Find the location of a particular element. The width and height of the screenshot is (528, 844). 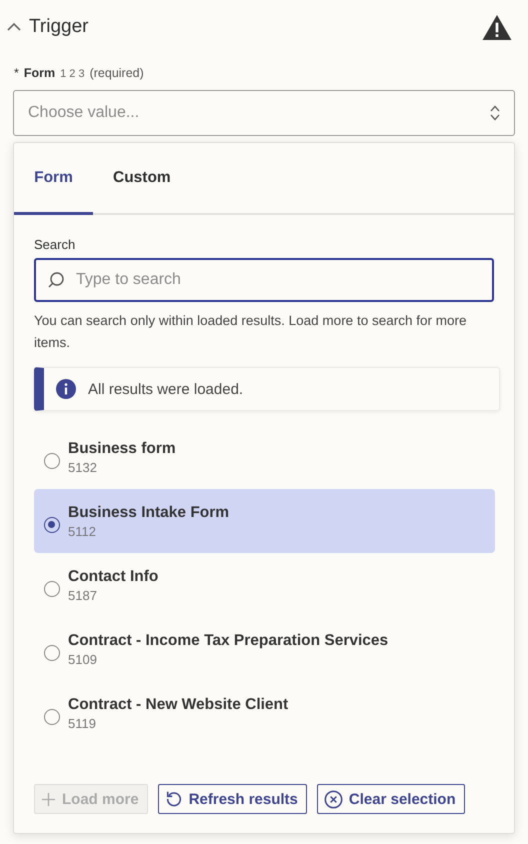

option-id: 5112 is located at coordinates (82, 531).